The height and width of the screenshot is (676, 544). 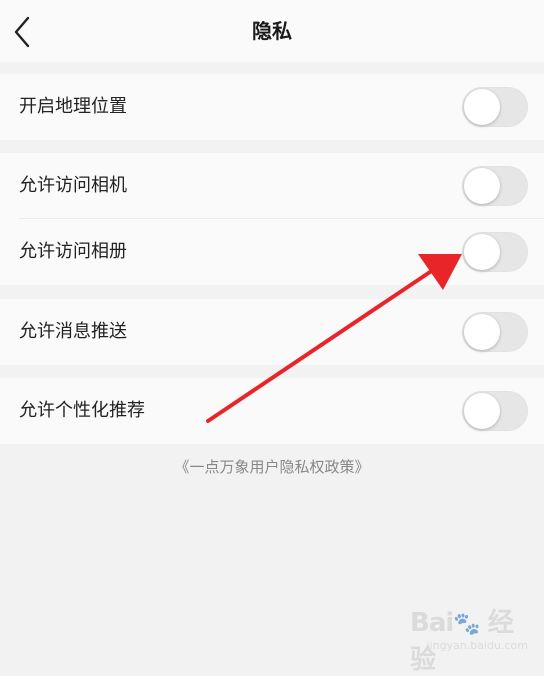 I want to click on setting-row-location: 开启地理位置, so click(x=272, y=107).